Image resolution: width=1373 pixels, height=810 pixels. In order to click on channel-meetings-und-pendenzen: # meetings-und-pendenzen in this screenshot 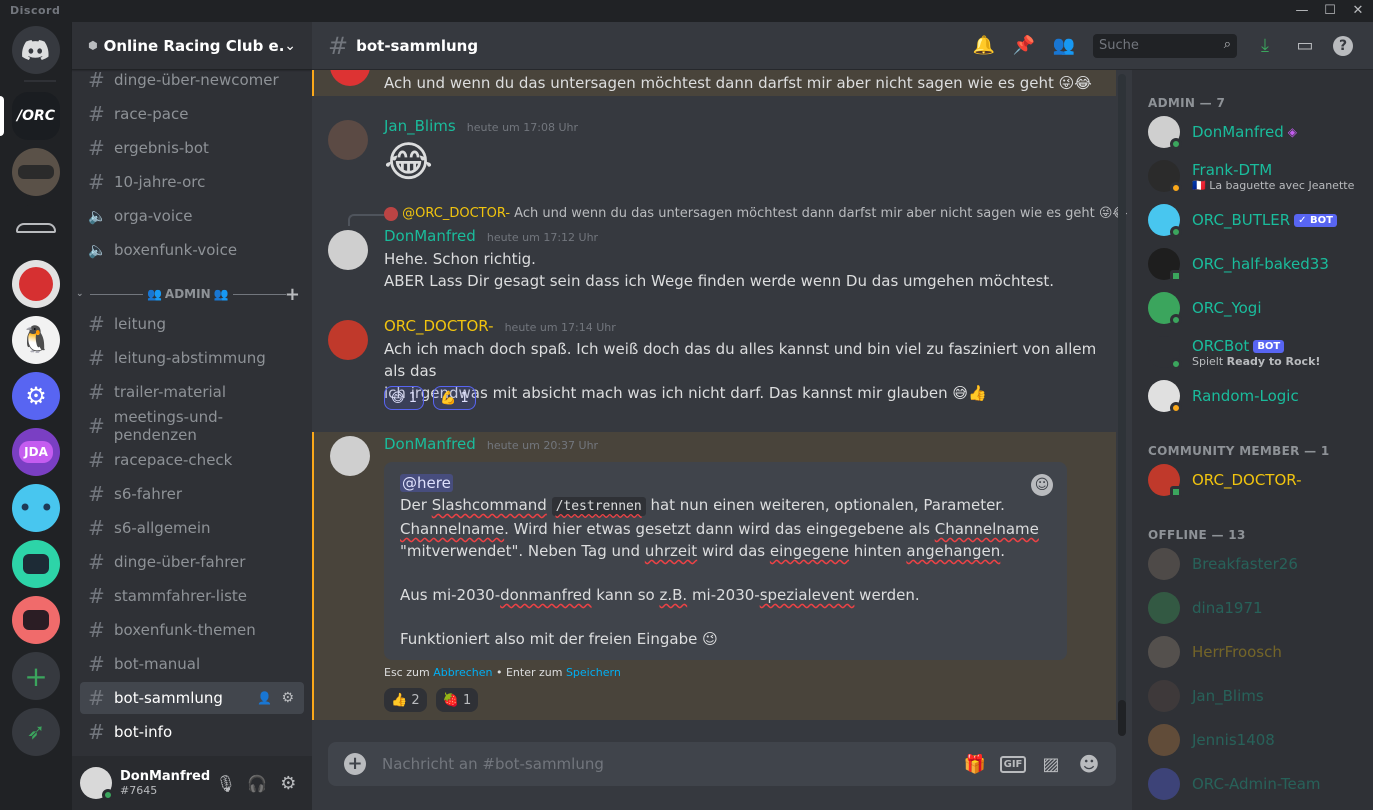, I will do `click(192, 426)`.